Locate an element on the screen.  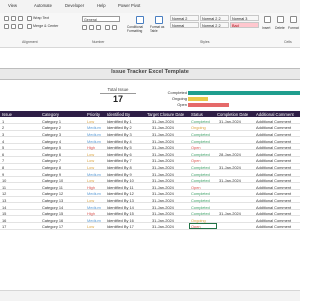
cell-identified-by: Identified By 13 is located at coordinates (120, 200).